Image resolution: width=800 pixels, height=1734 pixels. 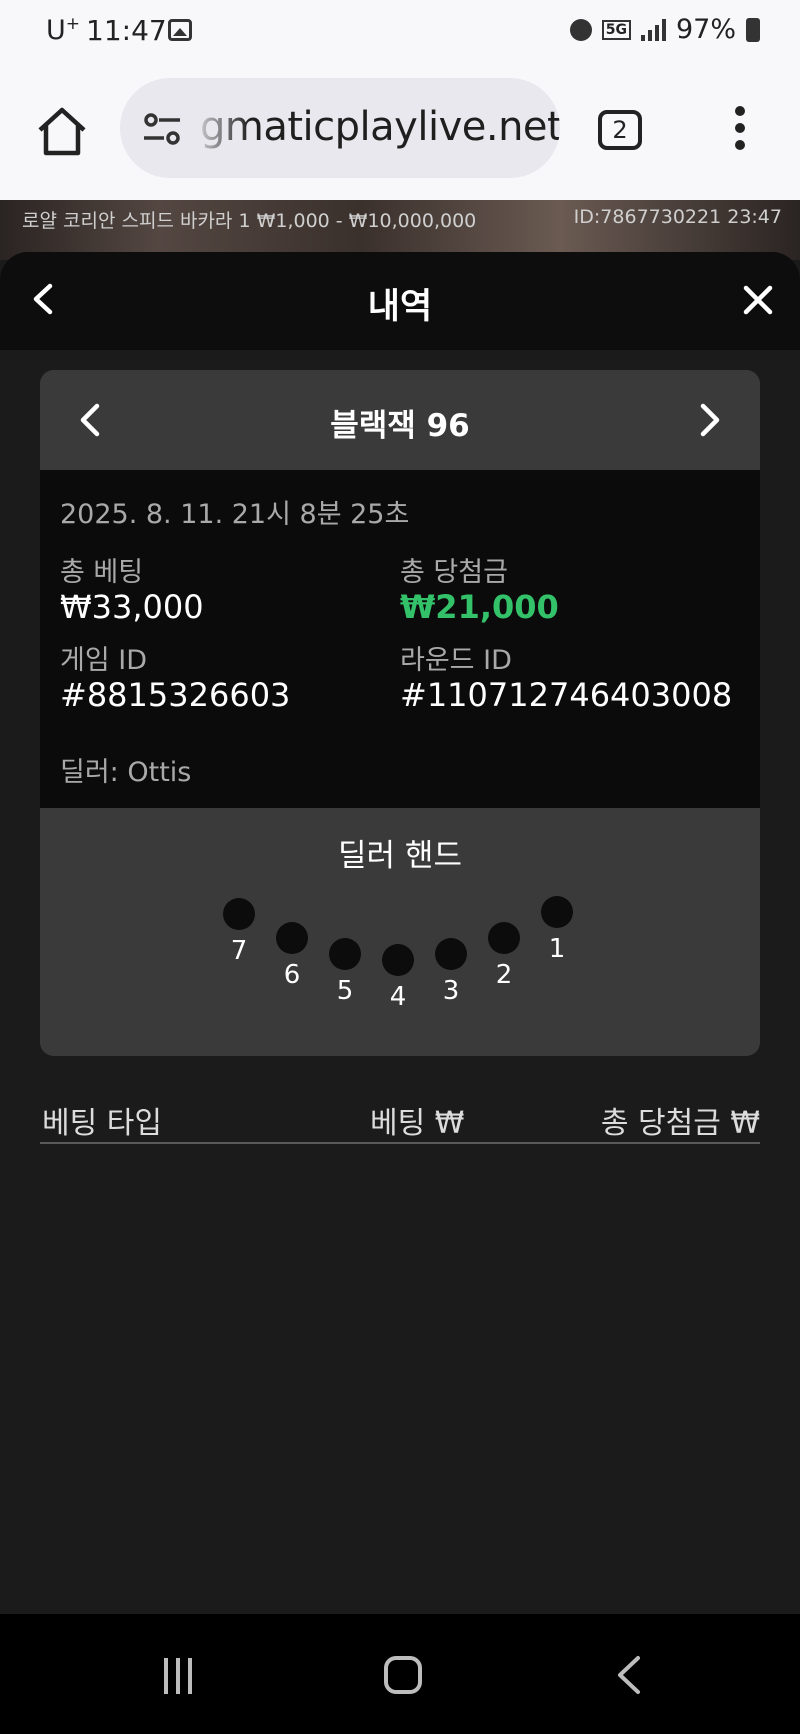 What do you see at coordinates (398, 978) in the screenshot?
I see `seat-marker: 4` at bounding box center [398, 978].